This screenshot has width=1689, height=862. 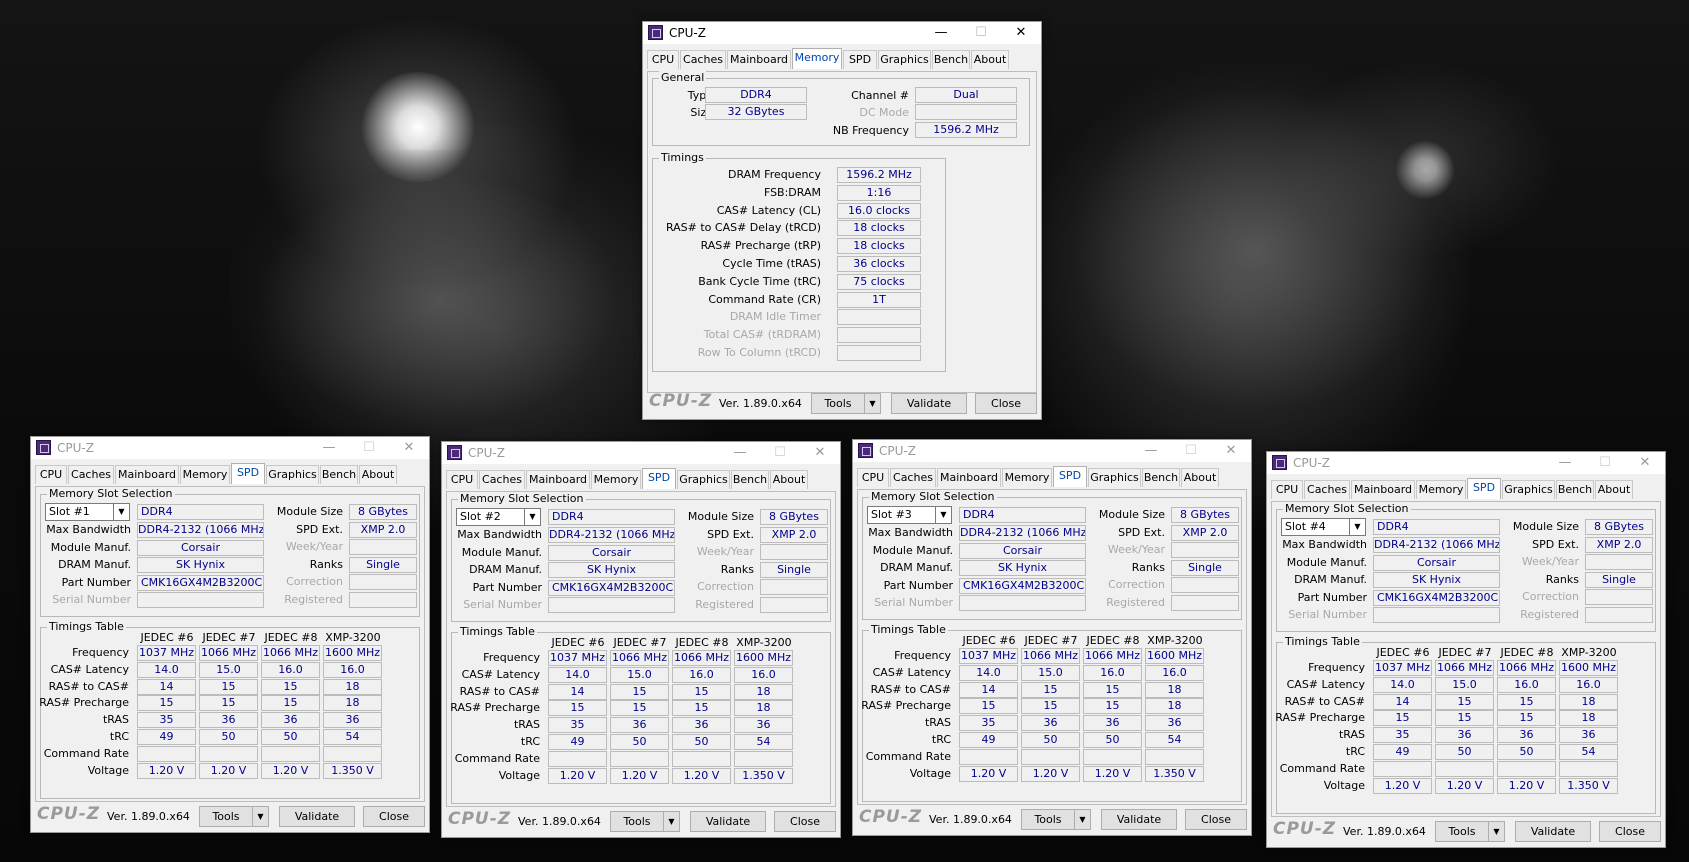 I want to click on memory-type-value: DDR4, so click(x=1022, y=515).